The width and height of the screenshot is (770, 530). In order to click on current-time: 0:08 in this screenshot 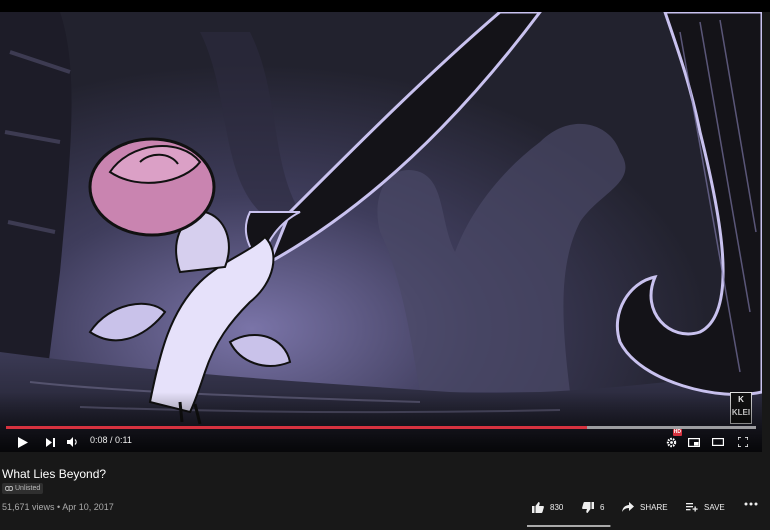, I will do `click(99, 440)`.